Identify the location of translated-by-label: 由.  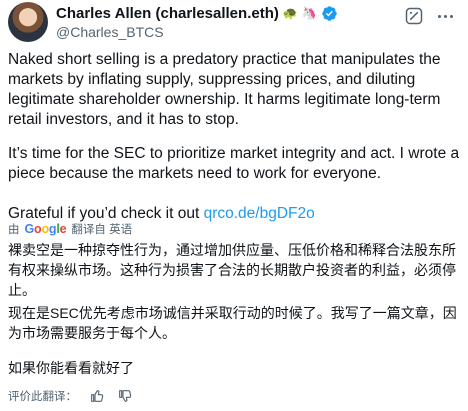
(14, 230).